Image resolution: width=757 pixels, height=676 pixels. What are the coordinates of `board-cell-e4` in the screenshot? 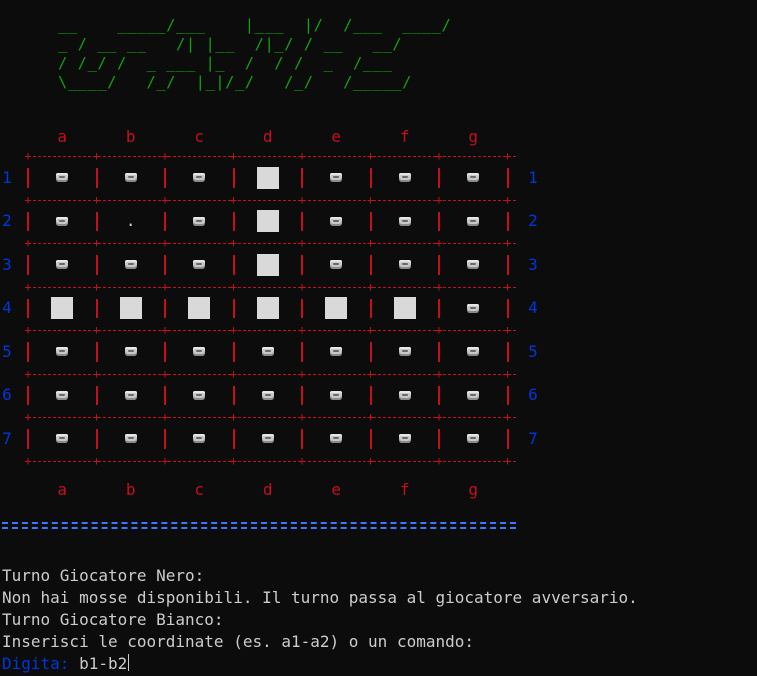 It's located at (336, 309).